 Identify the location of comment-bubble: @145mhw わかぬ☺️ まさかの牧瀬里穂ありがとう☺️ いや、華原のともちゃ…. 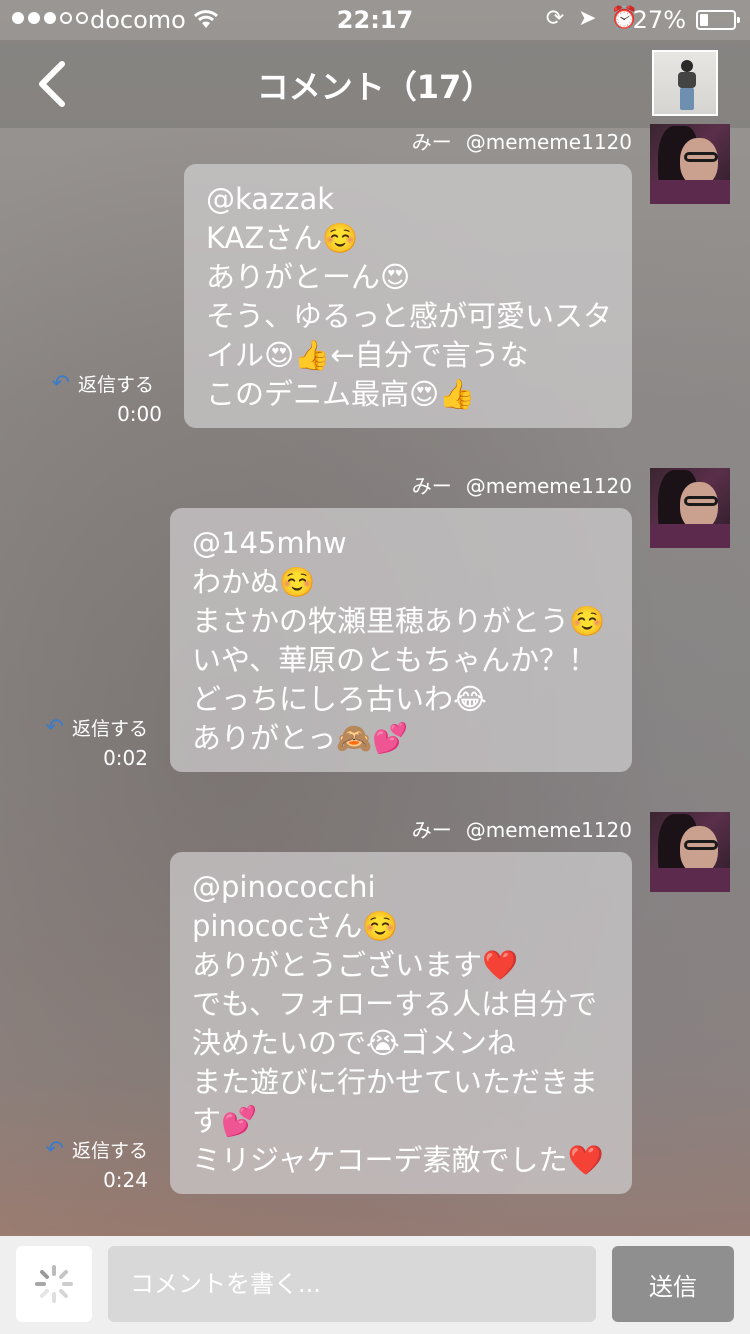
(401, 640).